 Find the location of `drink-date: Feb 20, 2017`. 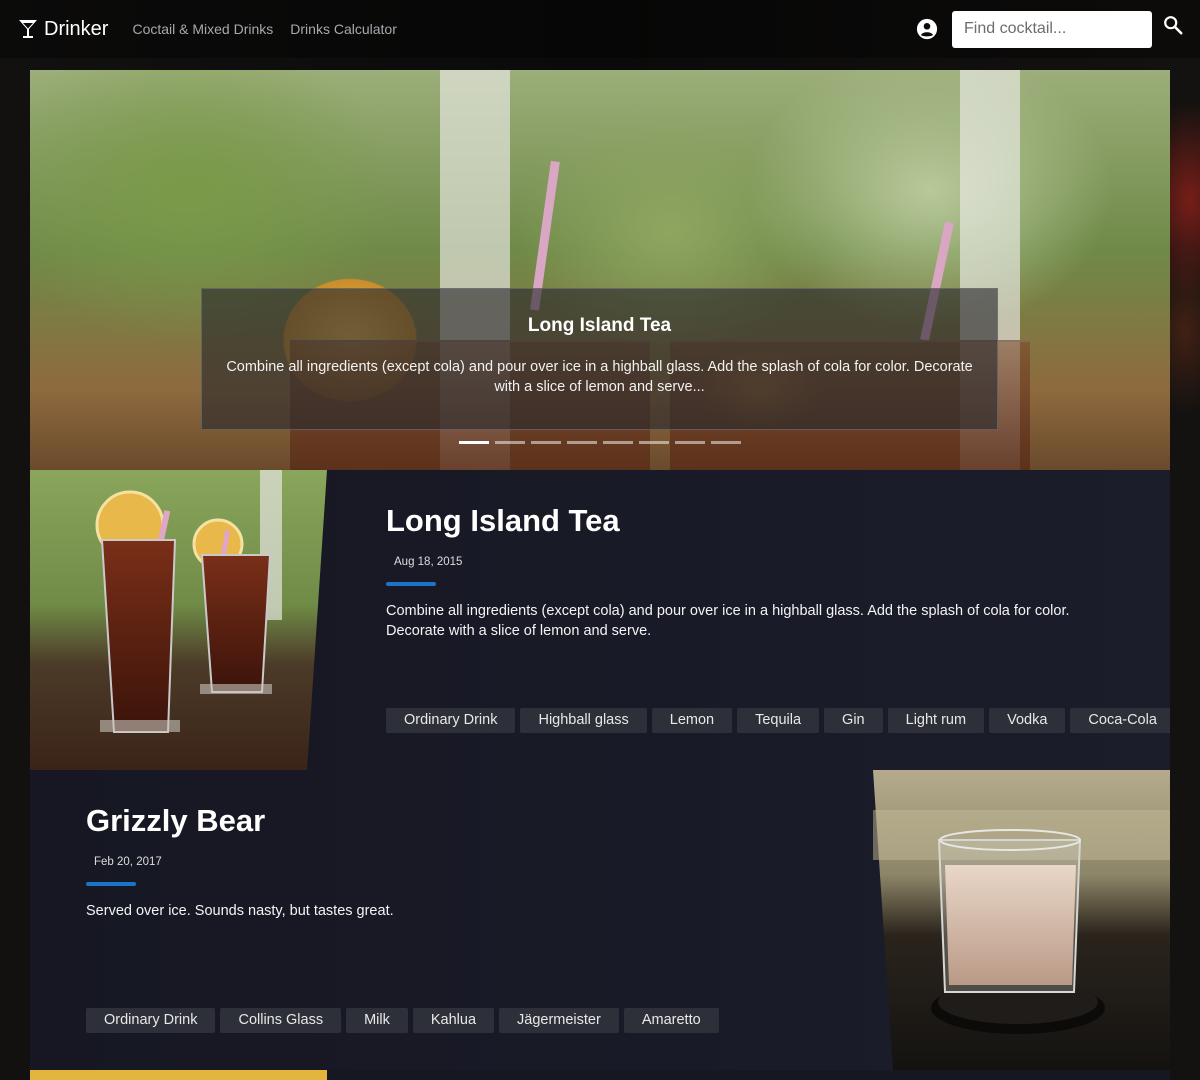

drink-date: Feb 20, 2017 is located at coordinates (128, 862).